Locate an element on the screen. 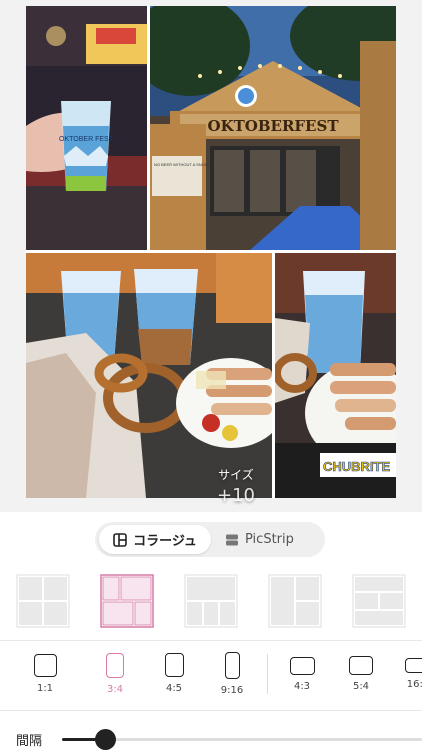  layout-stacked-rows is located at coordinates (379, 601).